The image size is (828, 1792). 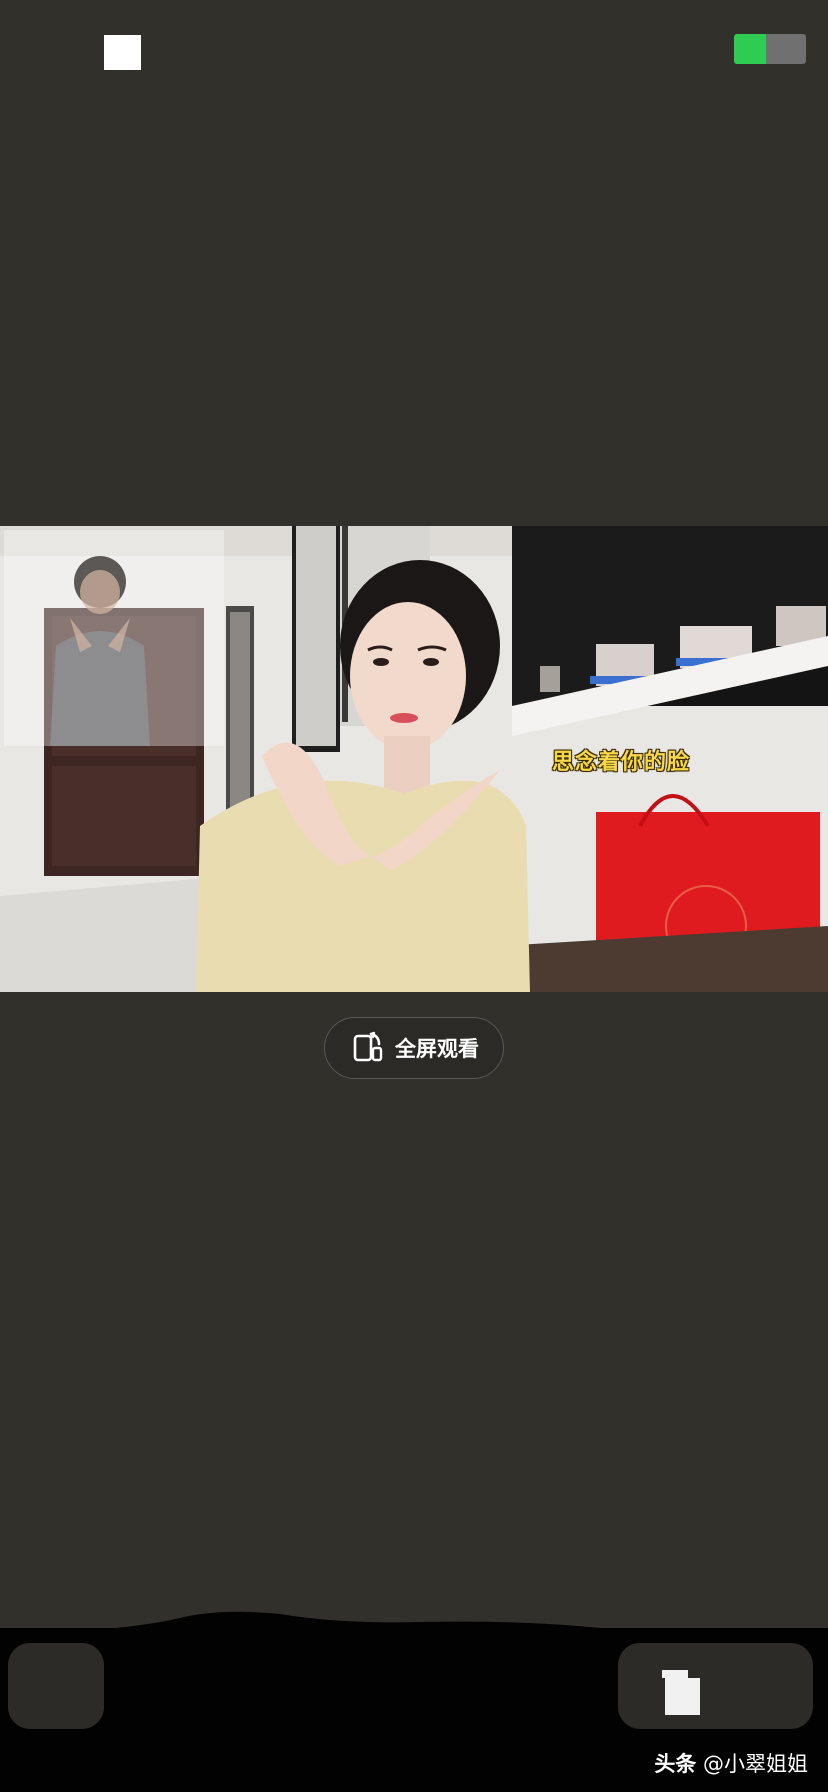 What do you see at coordinates (367, 1048) in the screenshot?
I see `rotate-screen-icon` at bounding box center [367, 1048].